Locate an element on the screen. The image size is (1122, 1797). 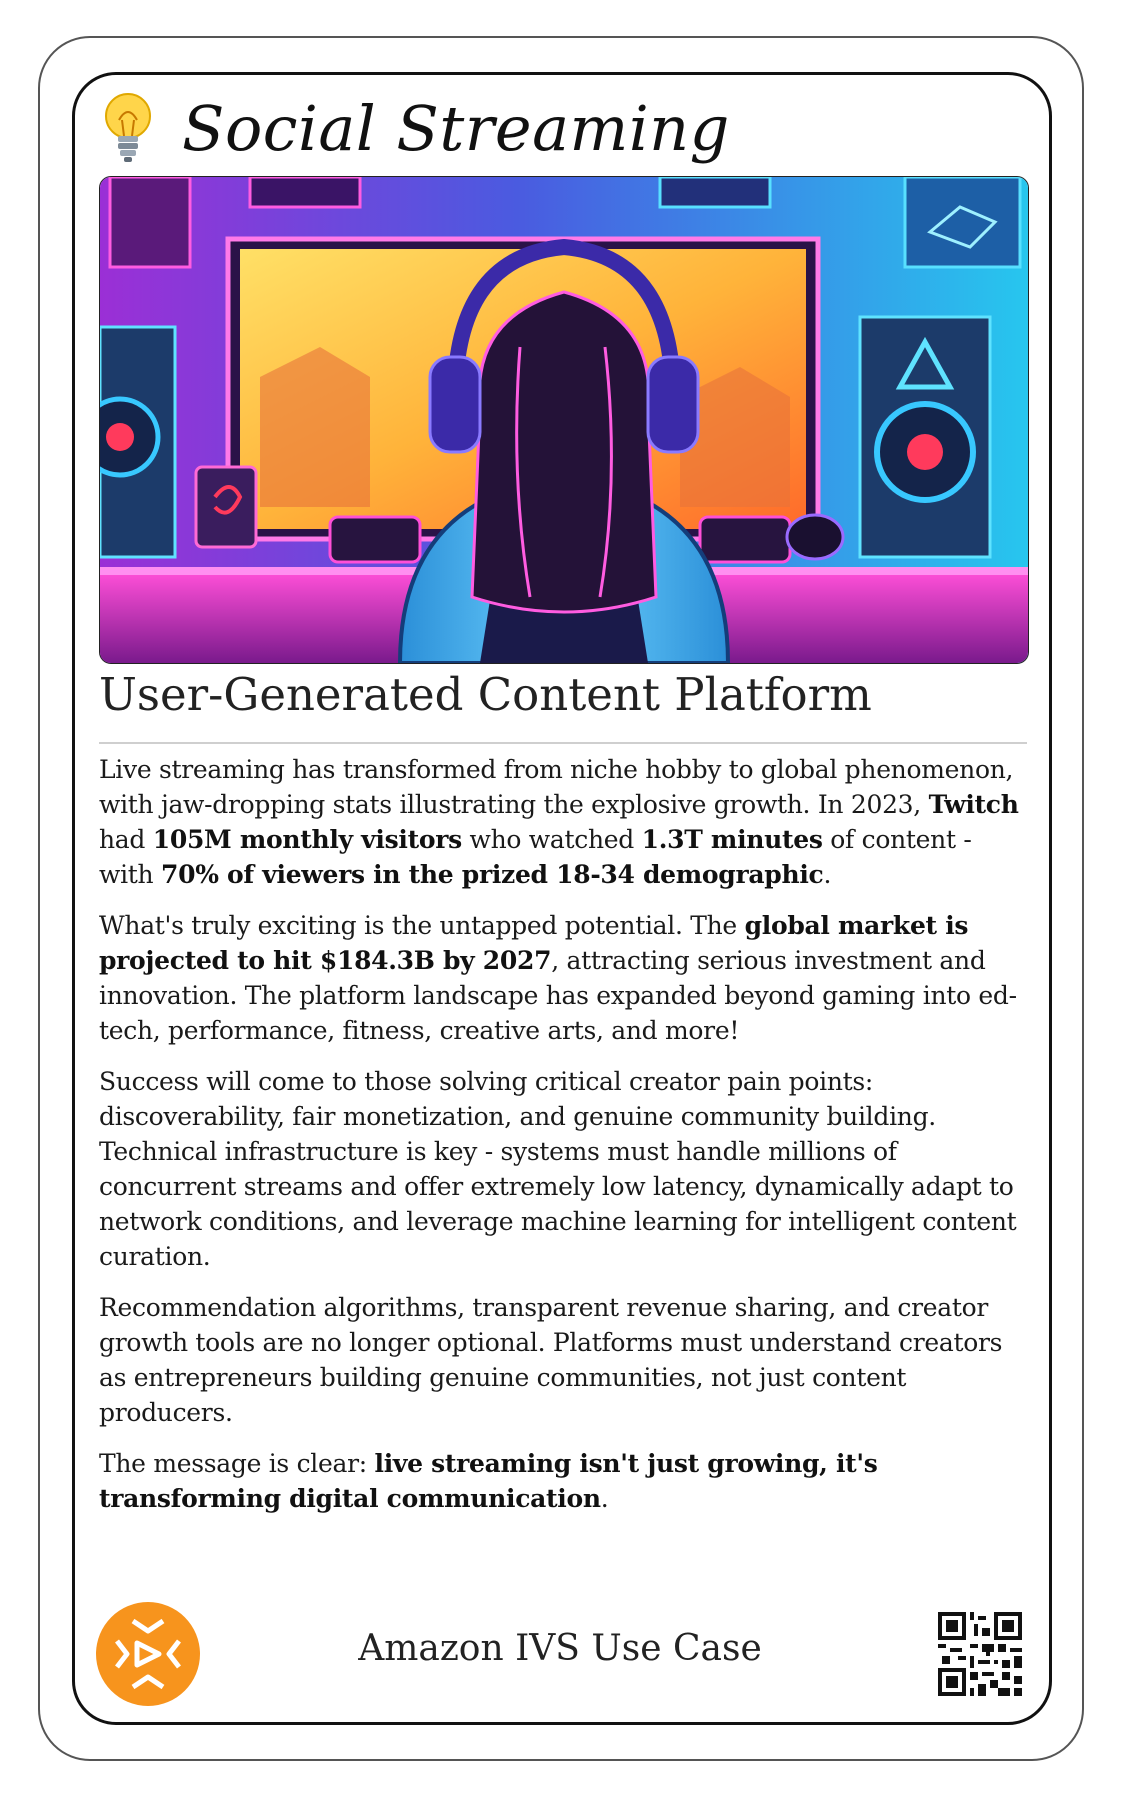
footer-label: Amazon IVS Use Case is located at coordinates (560, 1648).